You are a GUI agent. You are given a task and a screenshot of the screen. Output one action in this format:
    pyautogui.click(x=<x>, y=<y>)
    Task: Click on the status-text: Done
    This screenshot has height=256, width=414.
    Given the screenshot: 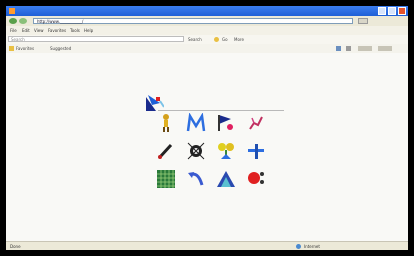 What is the action you would take?
    pyautogui.click(x=15, y=246)
    